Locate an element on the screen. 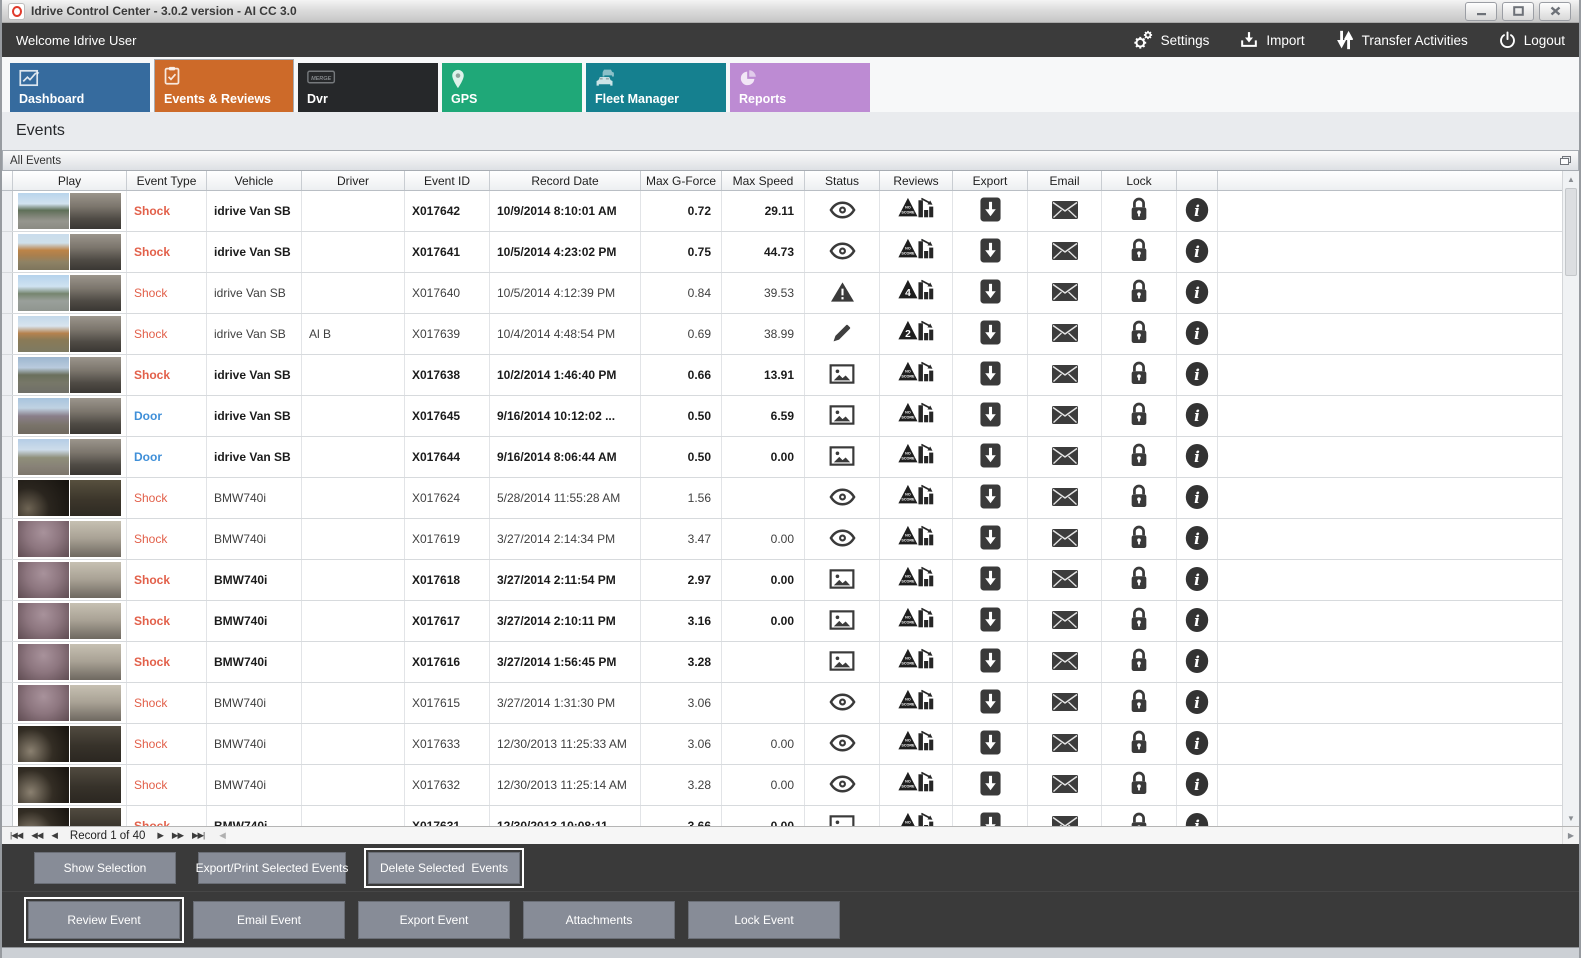  column-header-max-g-force: Max G-Force is located at coordinates (681, 180).